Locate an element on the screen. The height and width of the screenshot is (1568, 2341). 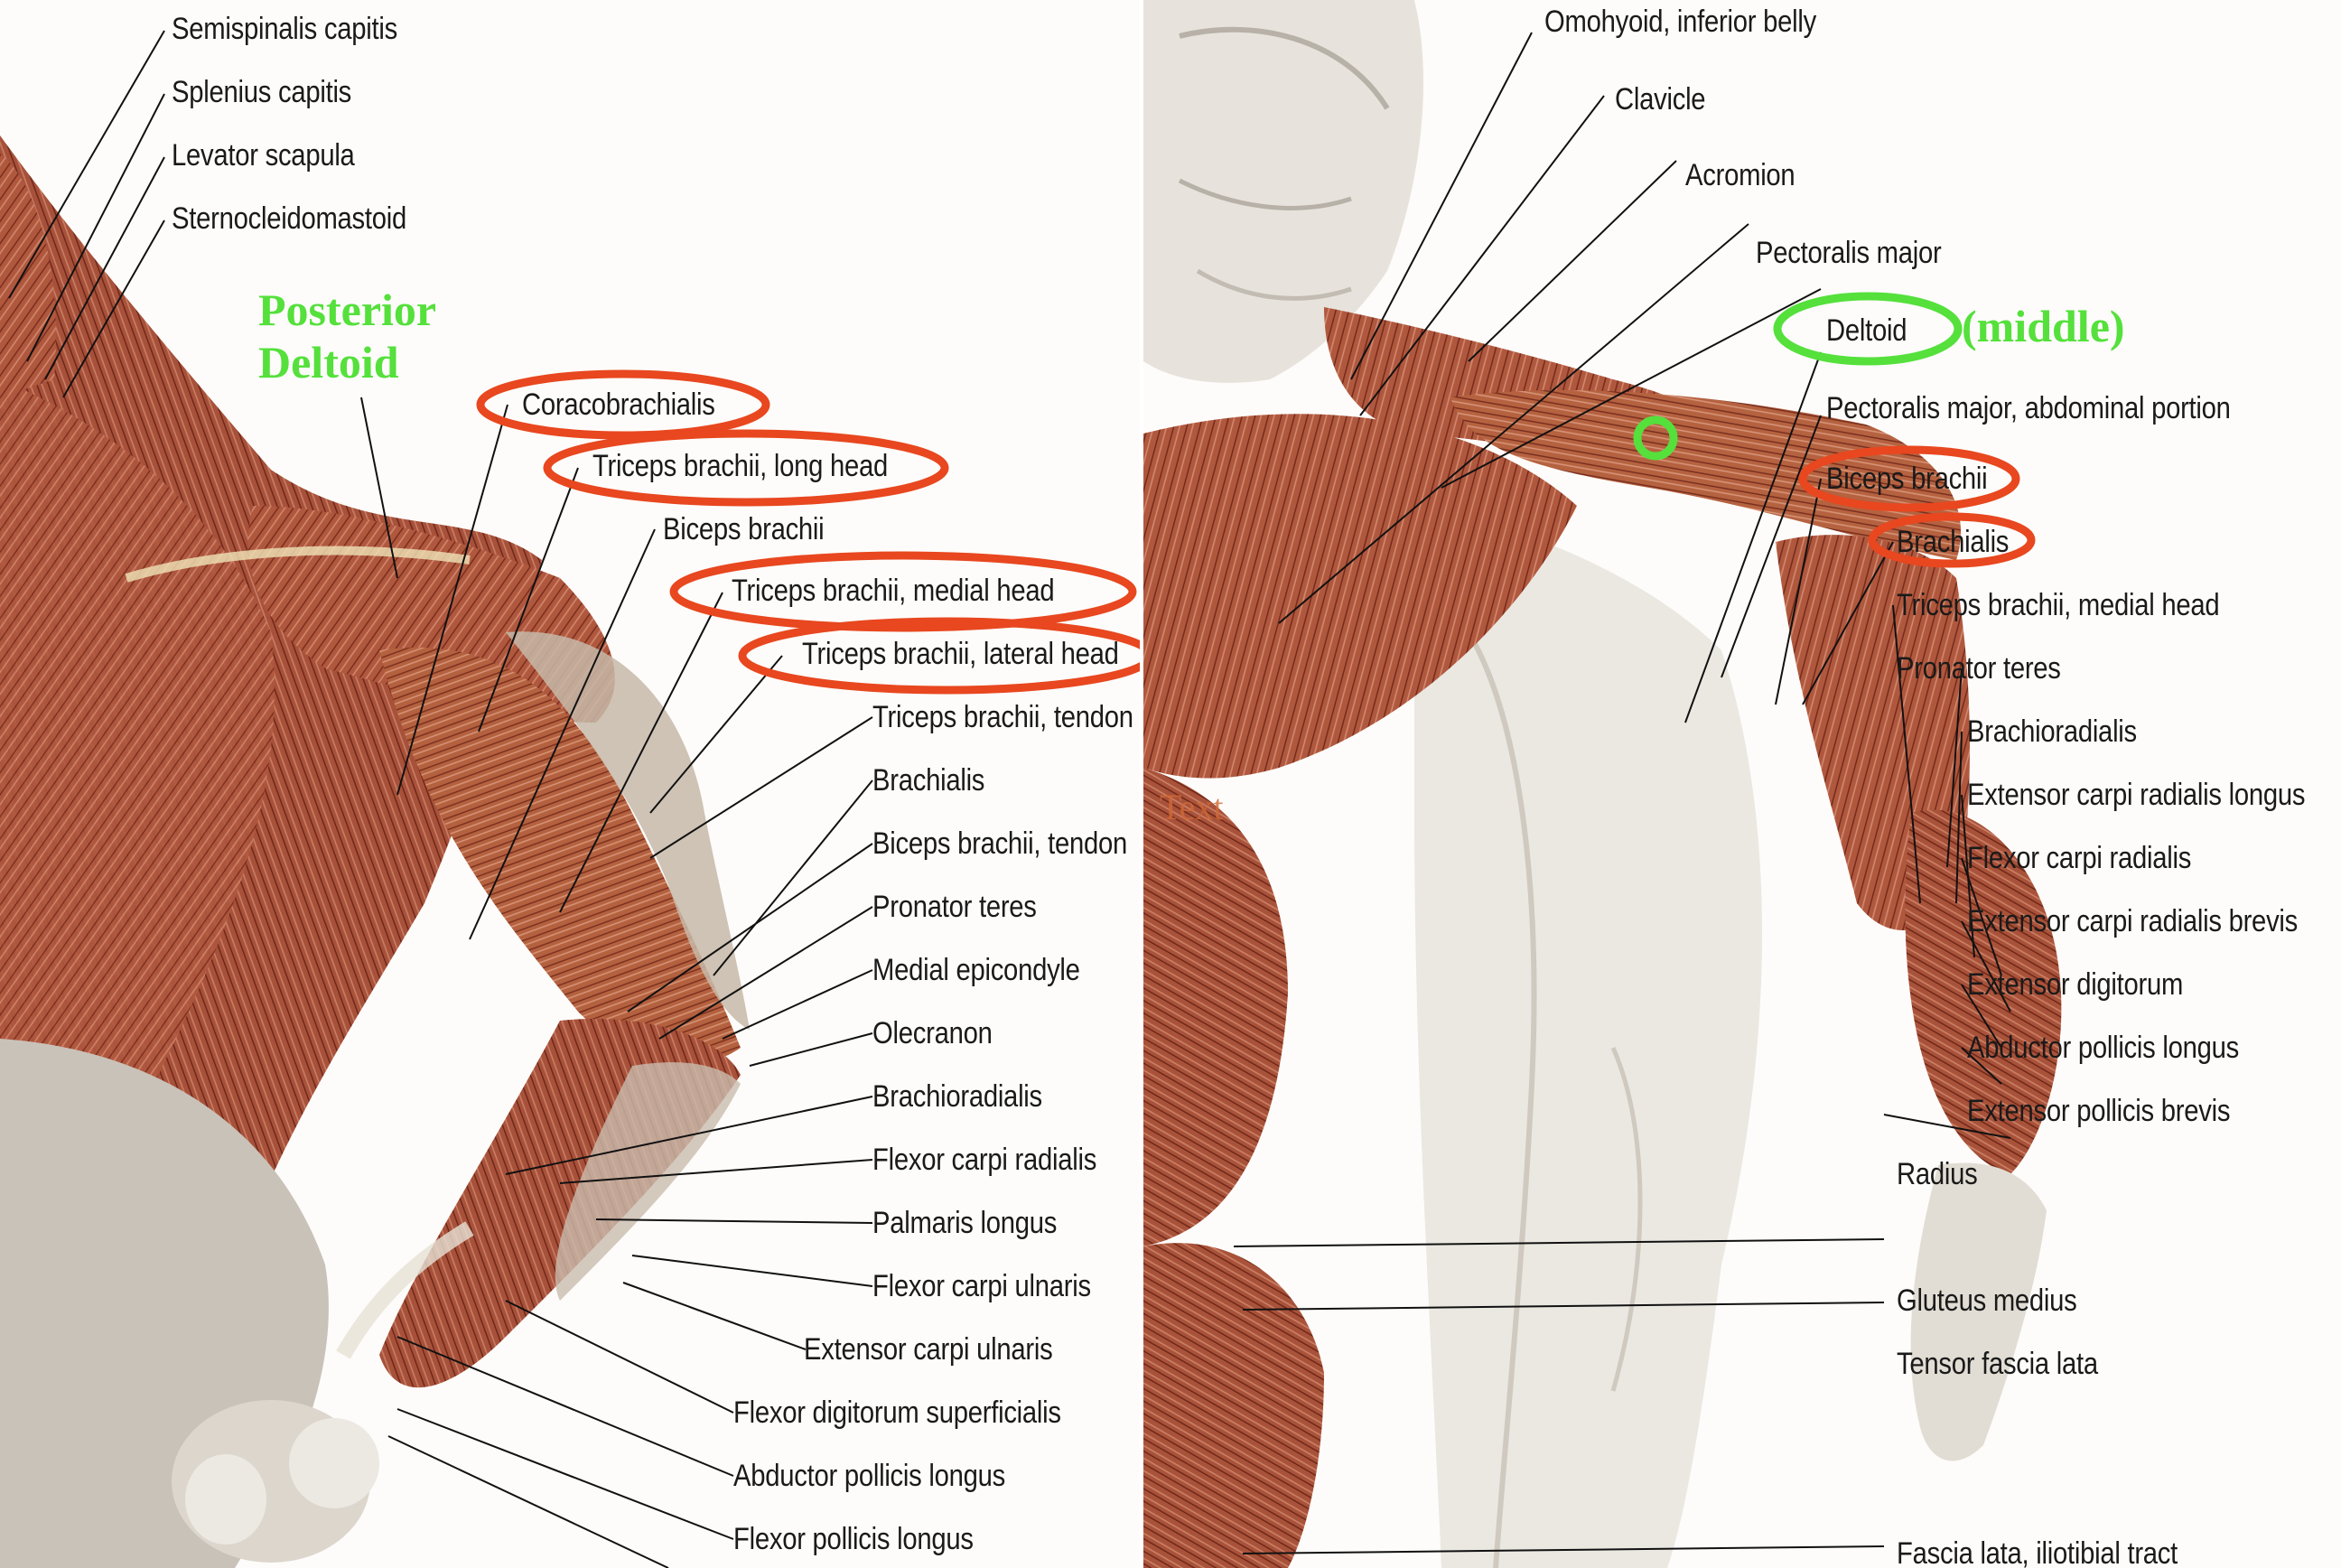
label-biceps-tendon: Biceps brachii, tendon is located at coordinates (1000, 843).